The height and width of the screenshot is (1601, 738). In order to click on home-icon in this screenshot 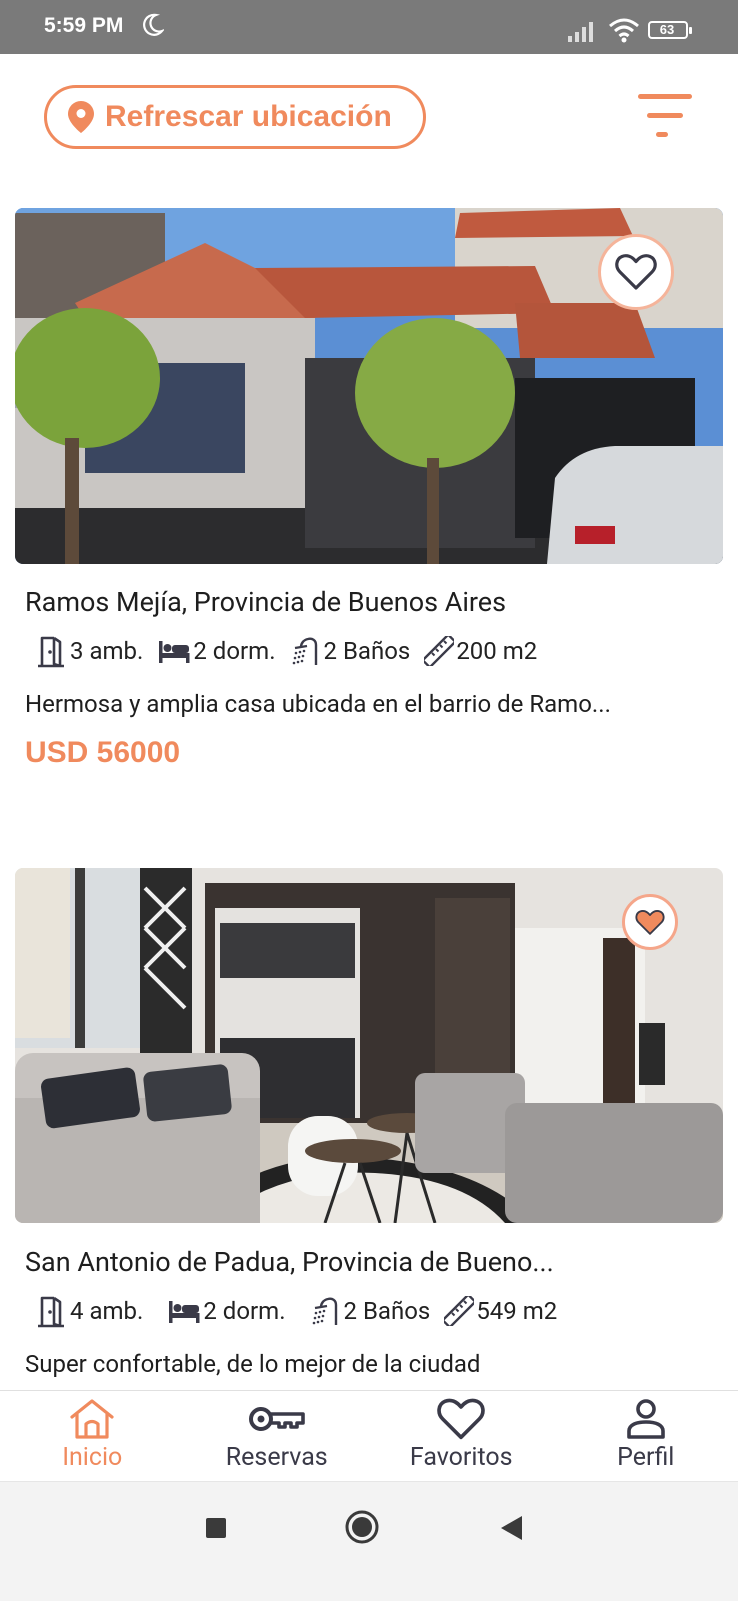, I will do `click(92, 1419)`.